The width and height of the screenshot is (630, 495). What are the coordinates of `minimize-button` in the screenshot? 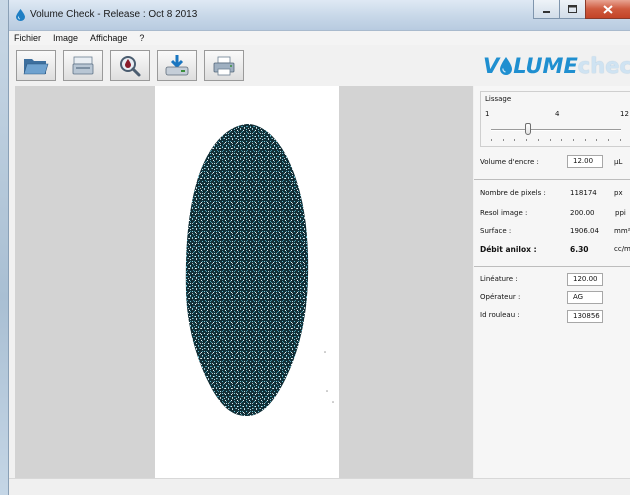 It's located at (546, 9).